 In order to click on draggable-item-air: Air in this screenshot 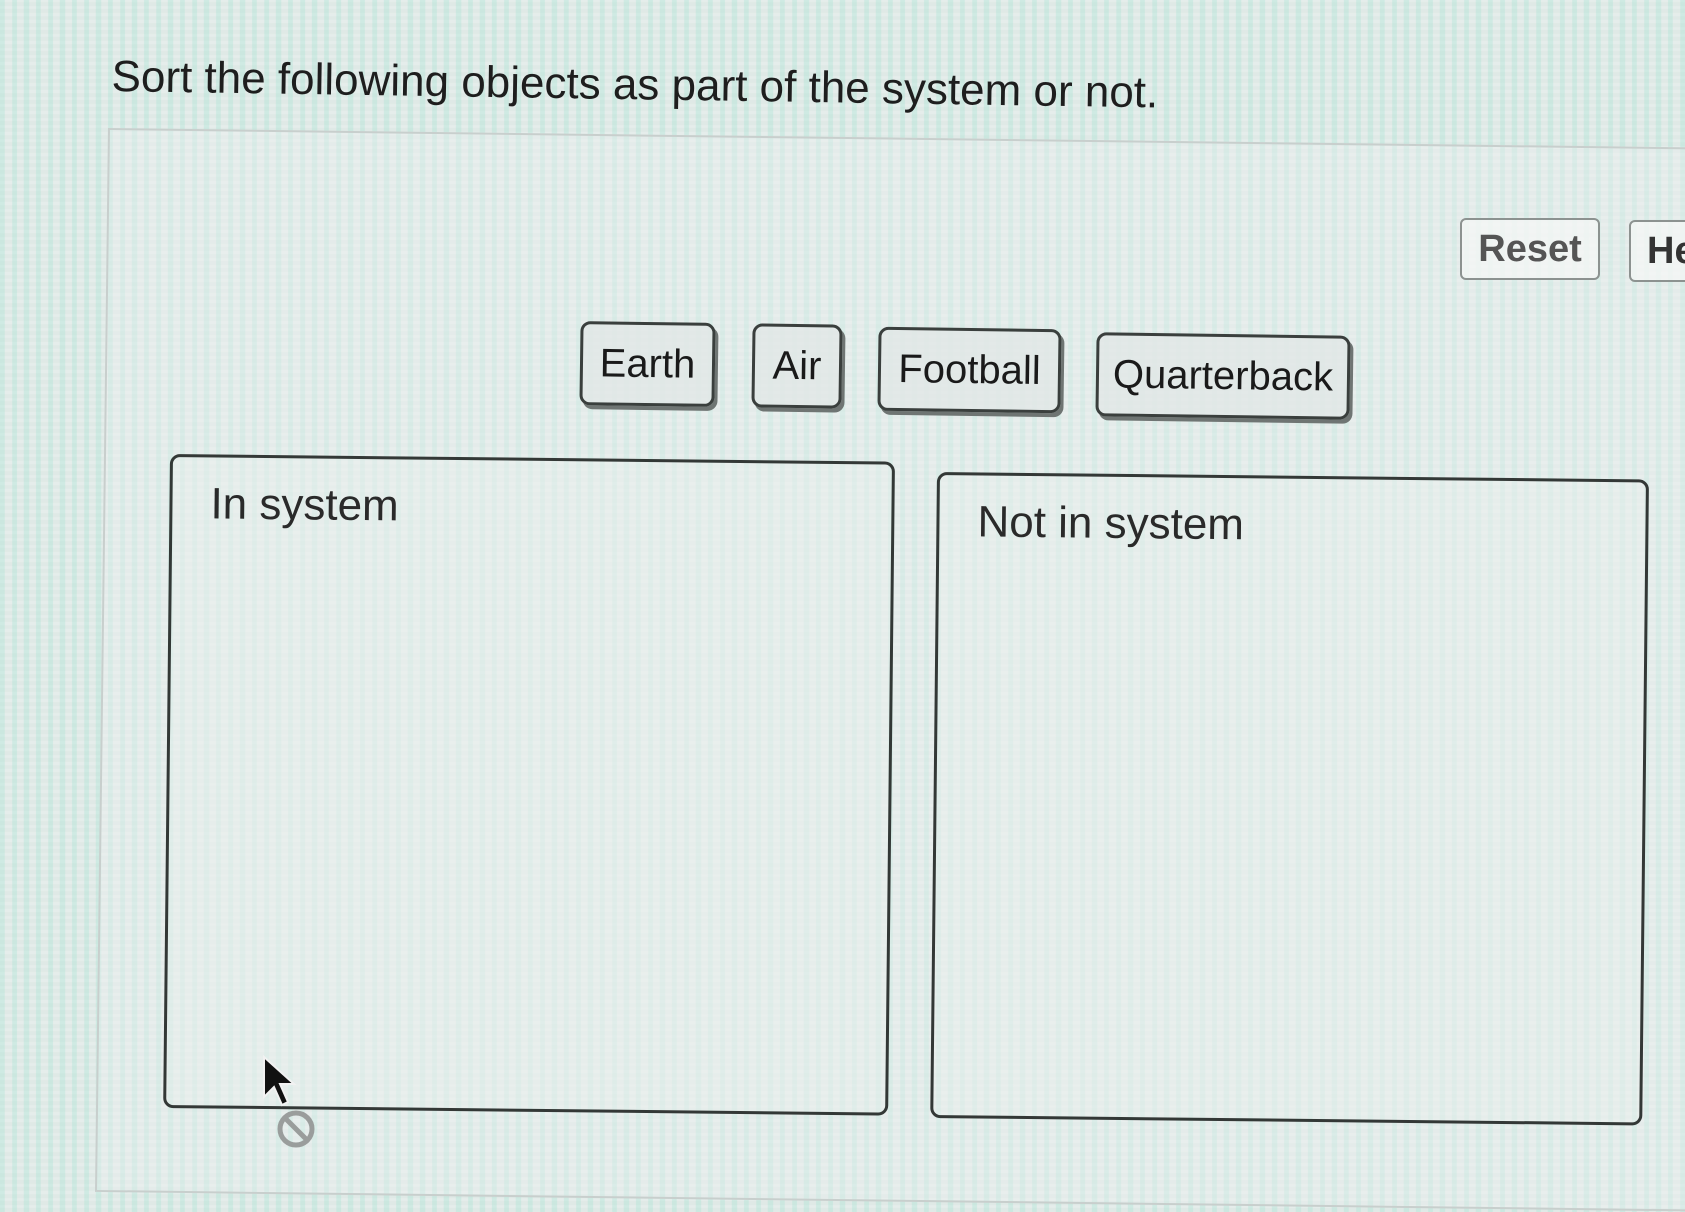, I will do `click(797, 366)`.